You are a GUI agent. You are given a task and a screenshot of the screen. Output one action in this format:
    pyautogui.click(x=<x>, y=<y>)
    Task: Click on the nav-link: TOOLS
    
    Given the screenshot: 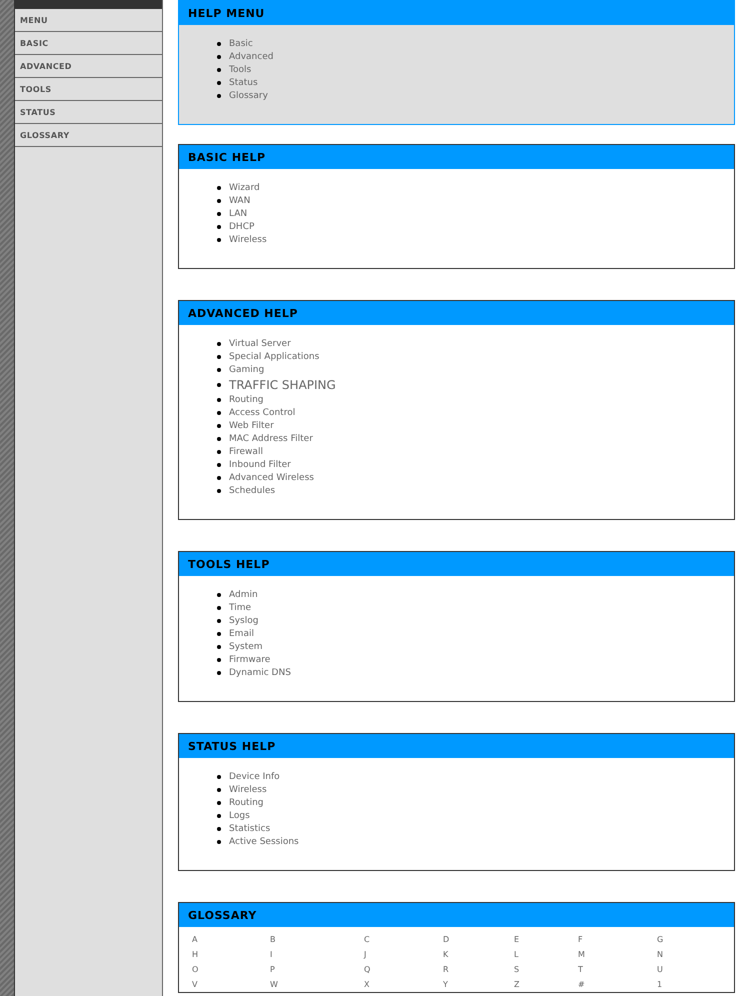 What is the action you would take?
    pyautogui.click(x=88, y=89)
    